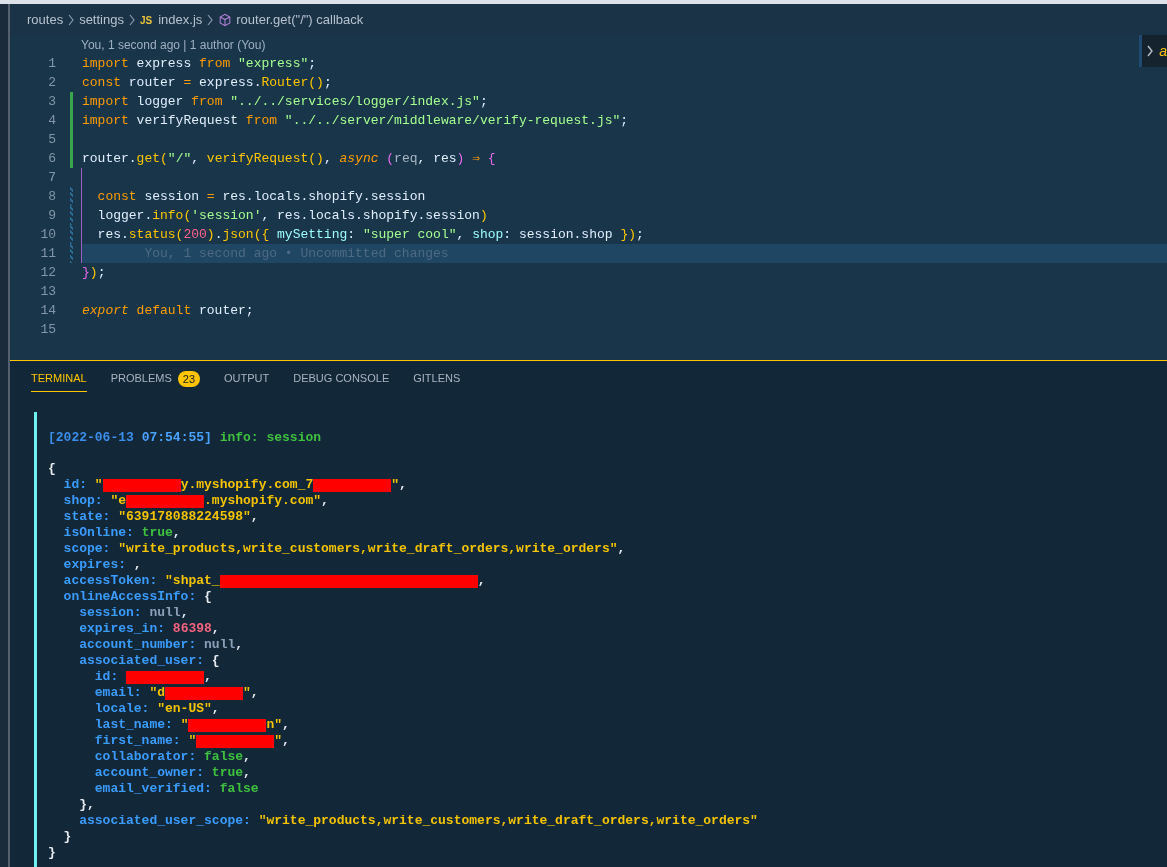  Describe the element at coordinates (149, 660) in the screenshot. I see `output-line: associated_user: {` at that location.